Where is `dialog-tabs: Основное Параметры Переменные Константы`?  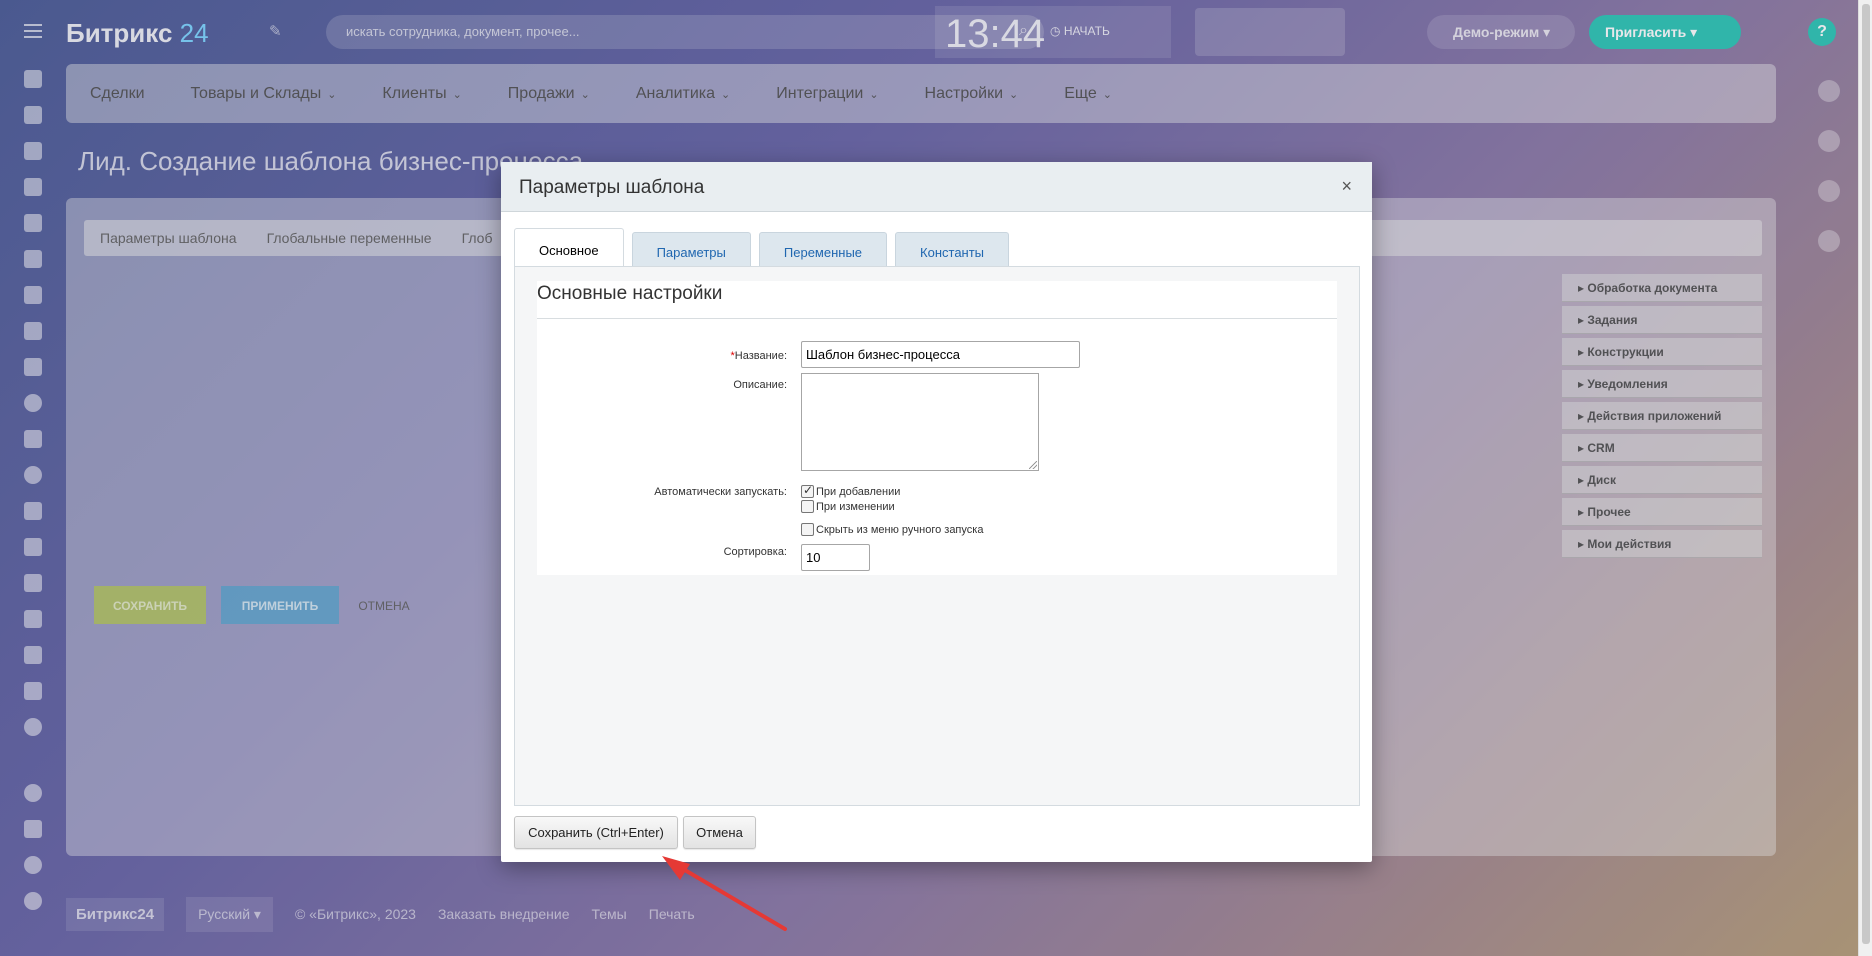
dialog-tabs: Основное Параметры Переменные Константы is located at coordinates (762, 249).